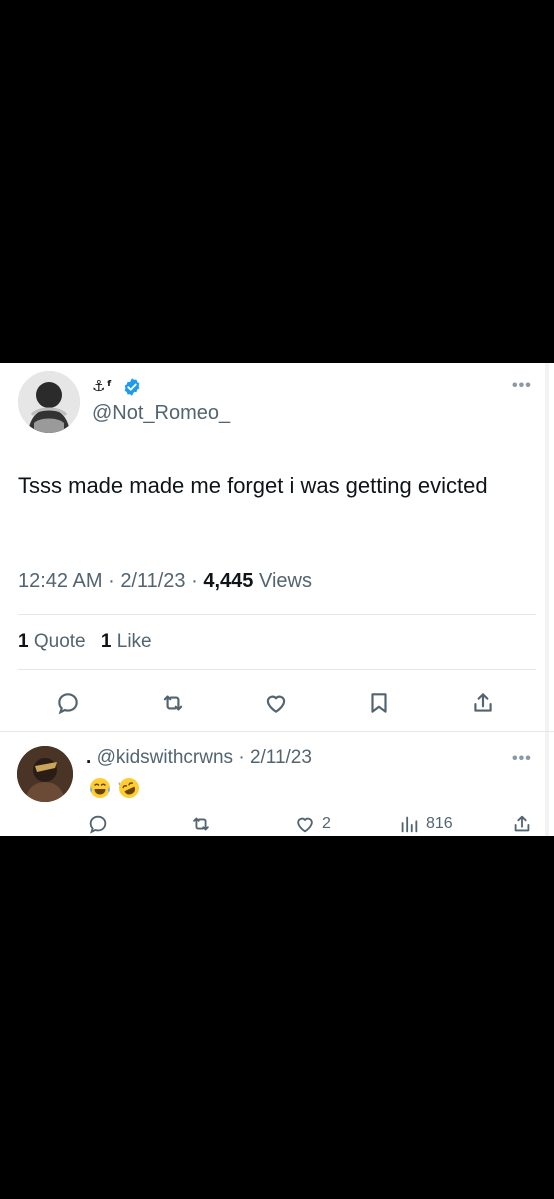  Describe the element at coordinates (326, 823) in the screenshot. I see `reply-like-count: 2` at that location.